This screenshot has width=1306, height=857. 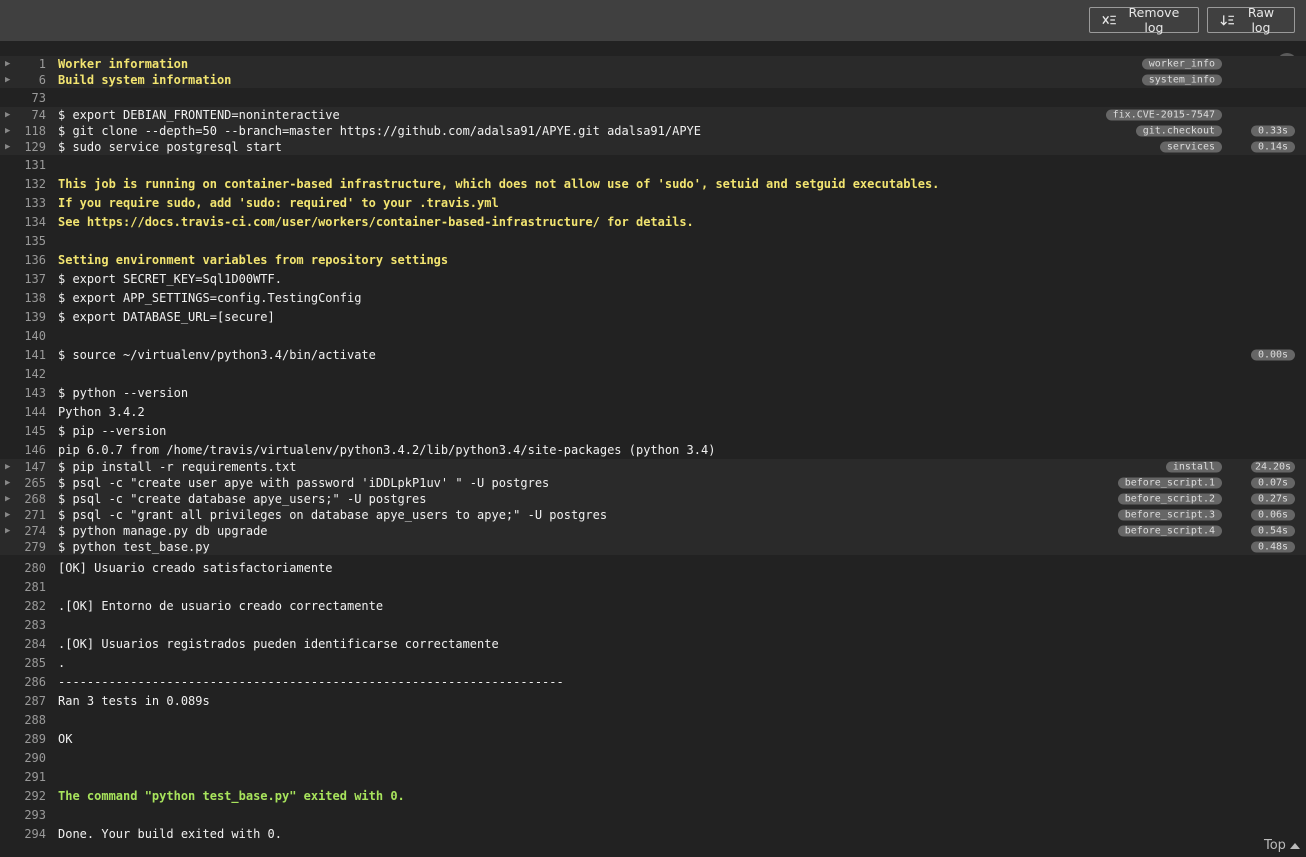 I want to click on log-text: $ python test_base.py, so click(x=134, y=547).